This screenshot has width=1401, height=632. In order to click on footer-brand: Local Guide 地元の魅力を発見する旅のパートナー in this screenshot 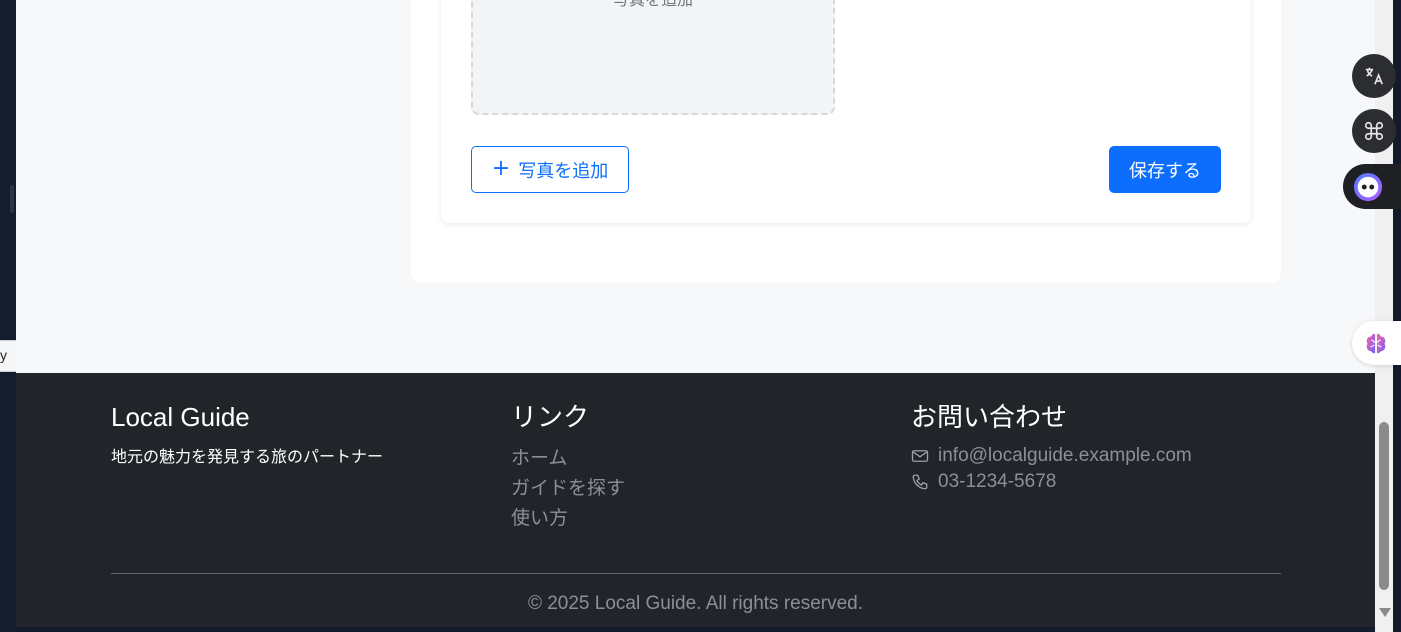, I will do `click(247, 434)`.